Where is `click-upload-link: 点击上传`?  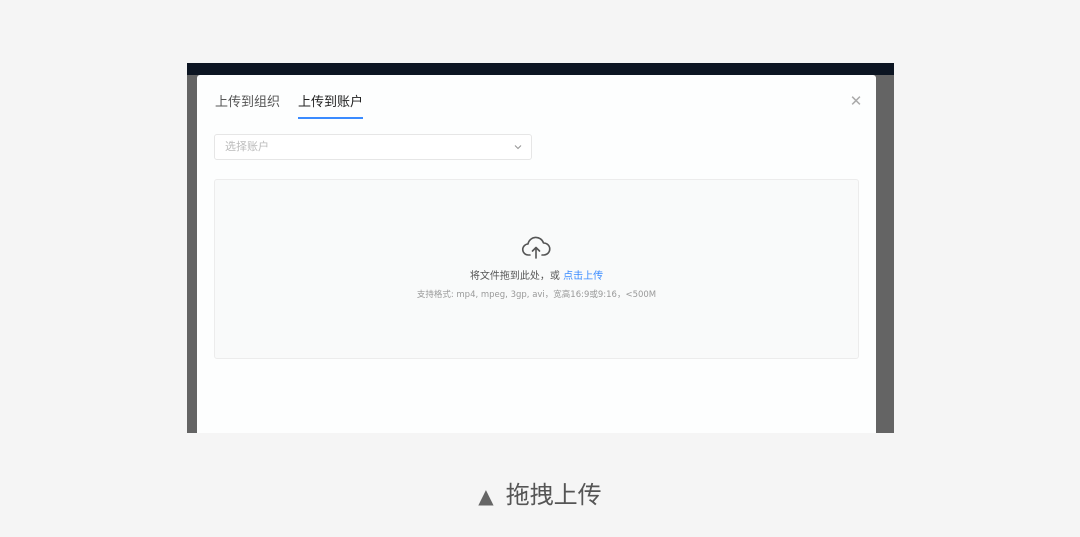
click-upload-link: 点击上传 is located at coordinates (583, 276).